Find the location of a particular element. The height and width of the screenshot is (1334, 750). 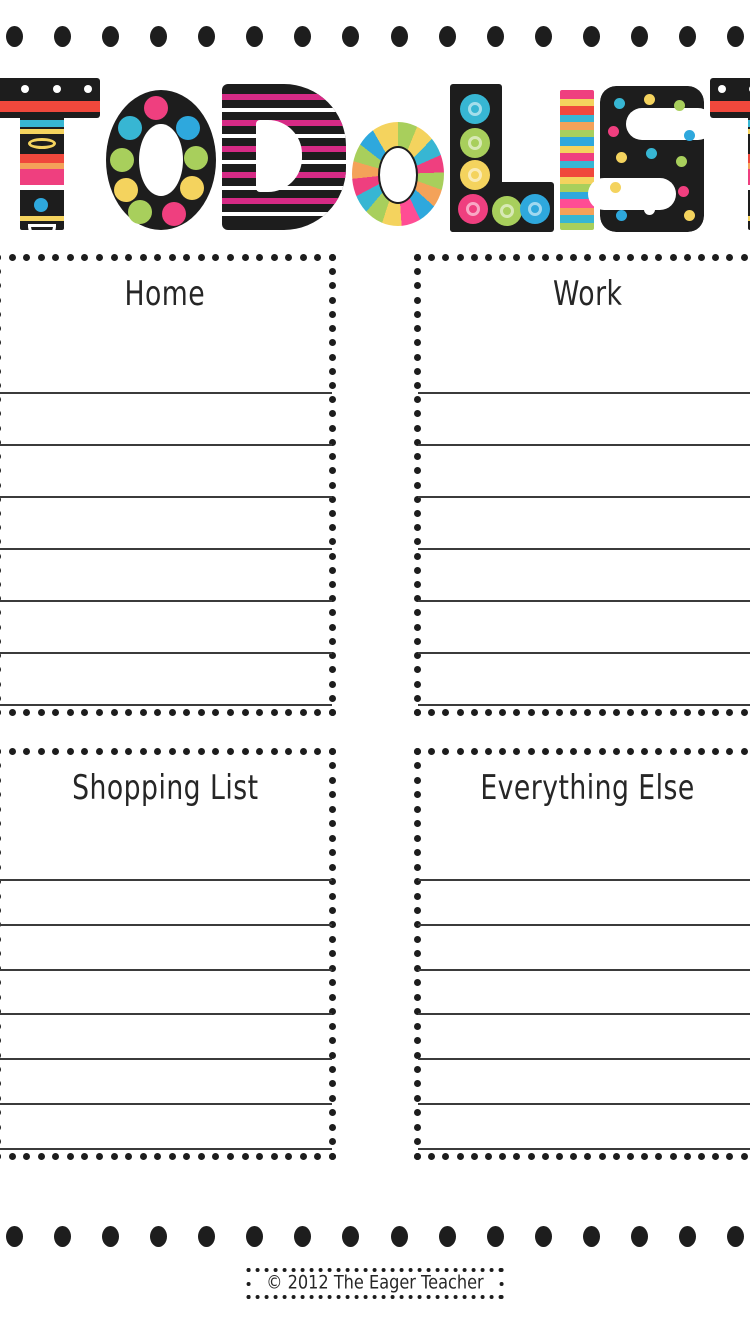

section-lines-home is located at coordinates (166, 524).